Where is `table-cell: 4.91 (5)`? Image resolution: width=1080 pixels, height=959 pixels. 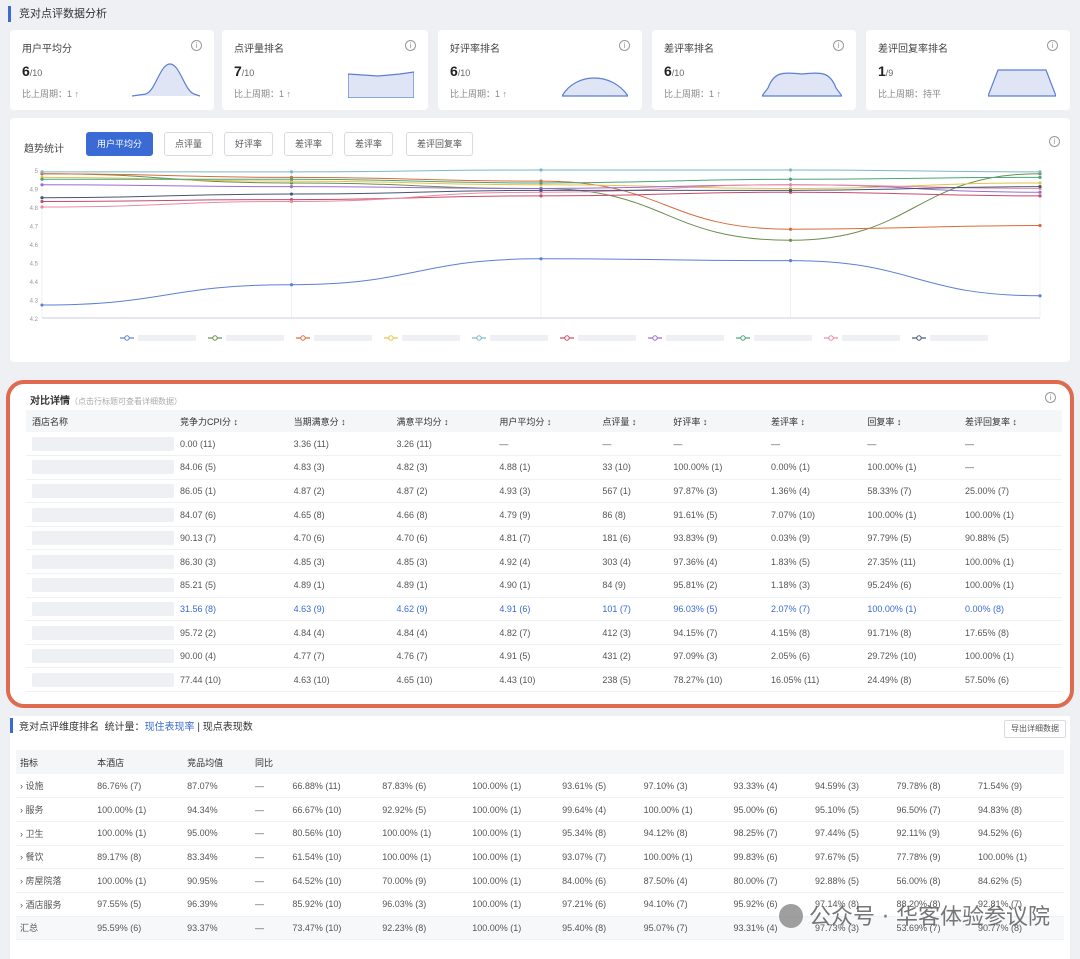
table-cell: 4.91 (5) is located at coordinates (545, 656).